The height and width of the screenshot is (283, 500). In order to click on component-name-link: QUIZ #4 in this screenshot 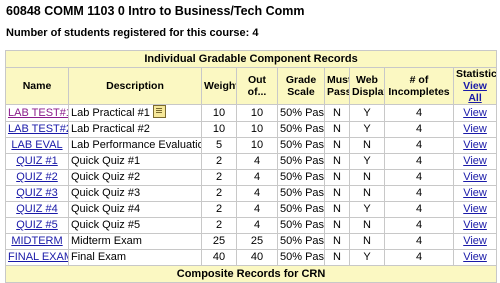, I will do `click(37, 209)`.